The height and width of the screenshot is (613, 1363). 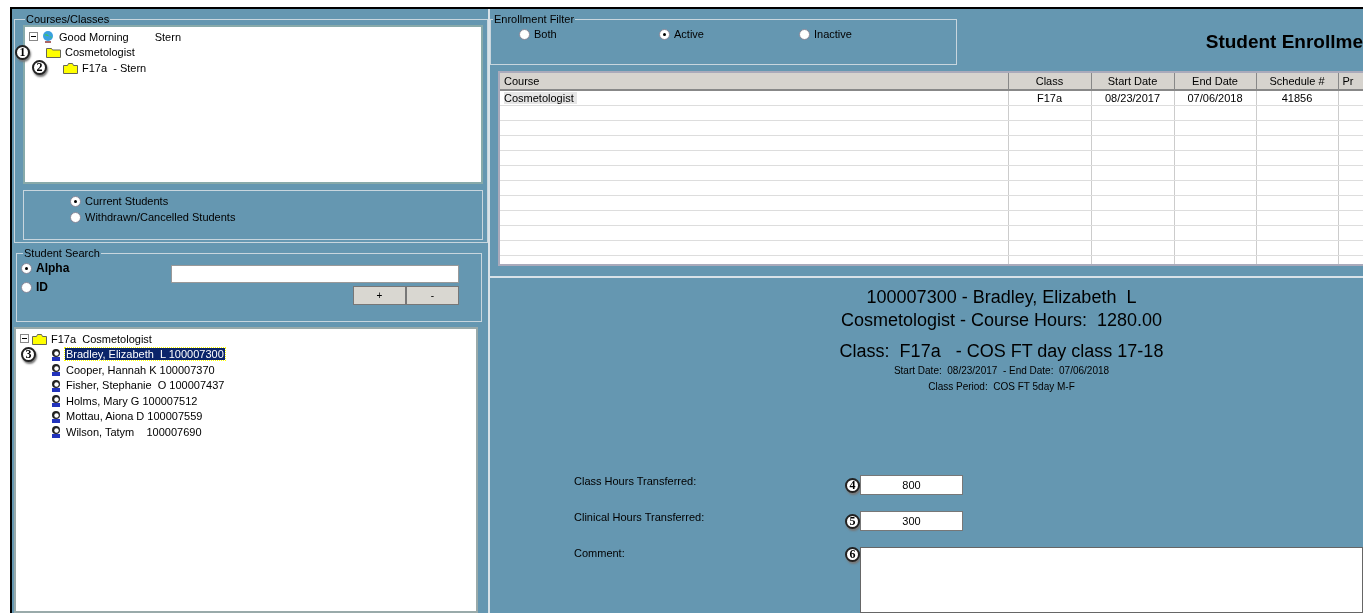 What do you see at coordinates (1132, 81) in the screenshot?
I see `column-header: Start Date` at bounding box center [1132, 81].